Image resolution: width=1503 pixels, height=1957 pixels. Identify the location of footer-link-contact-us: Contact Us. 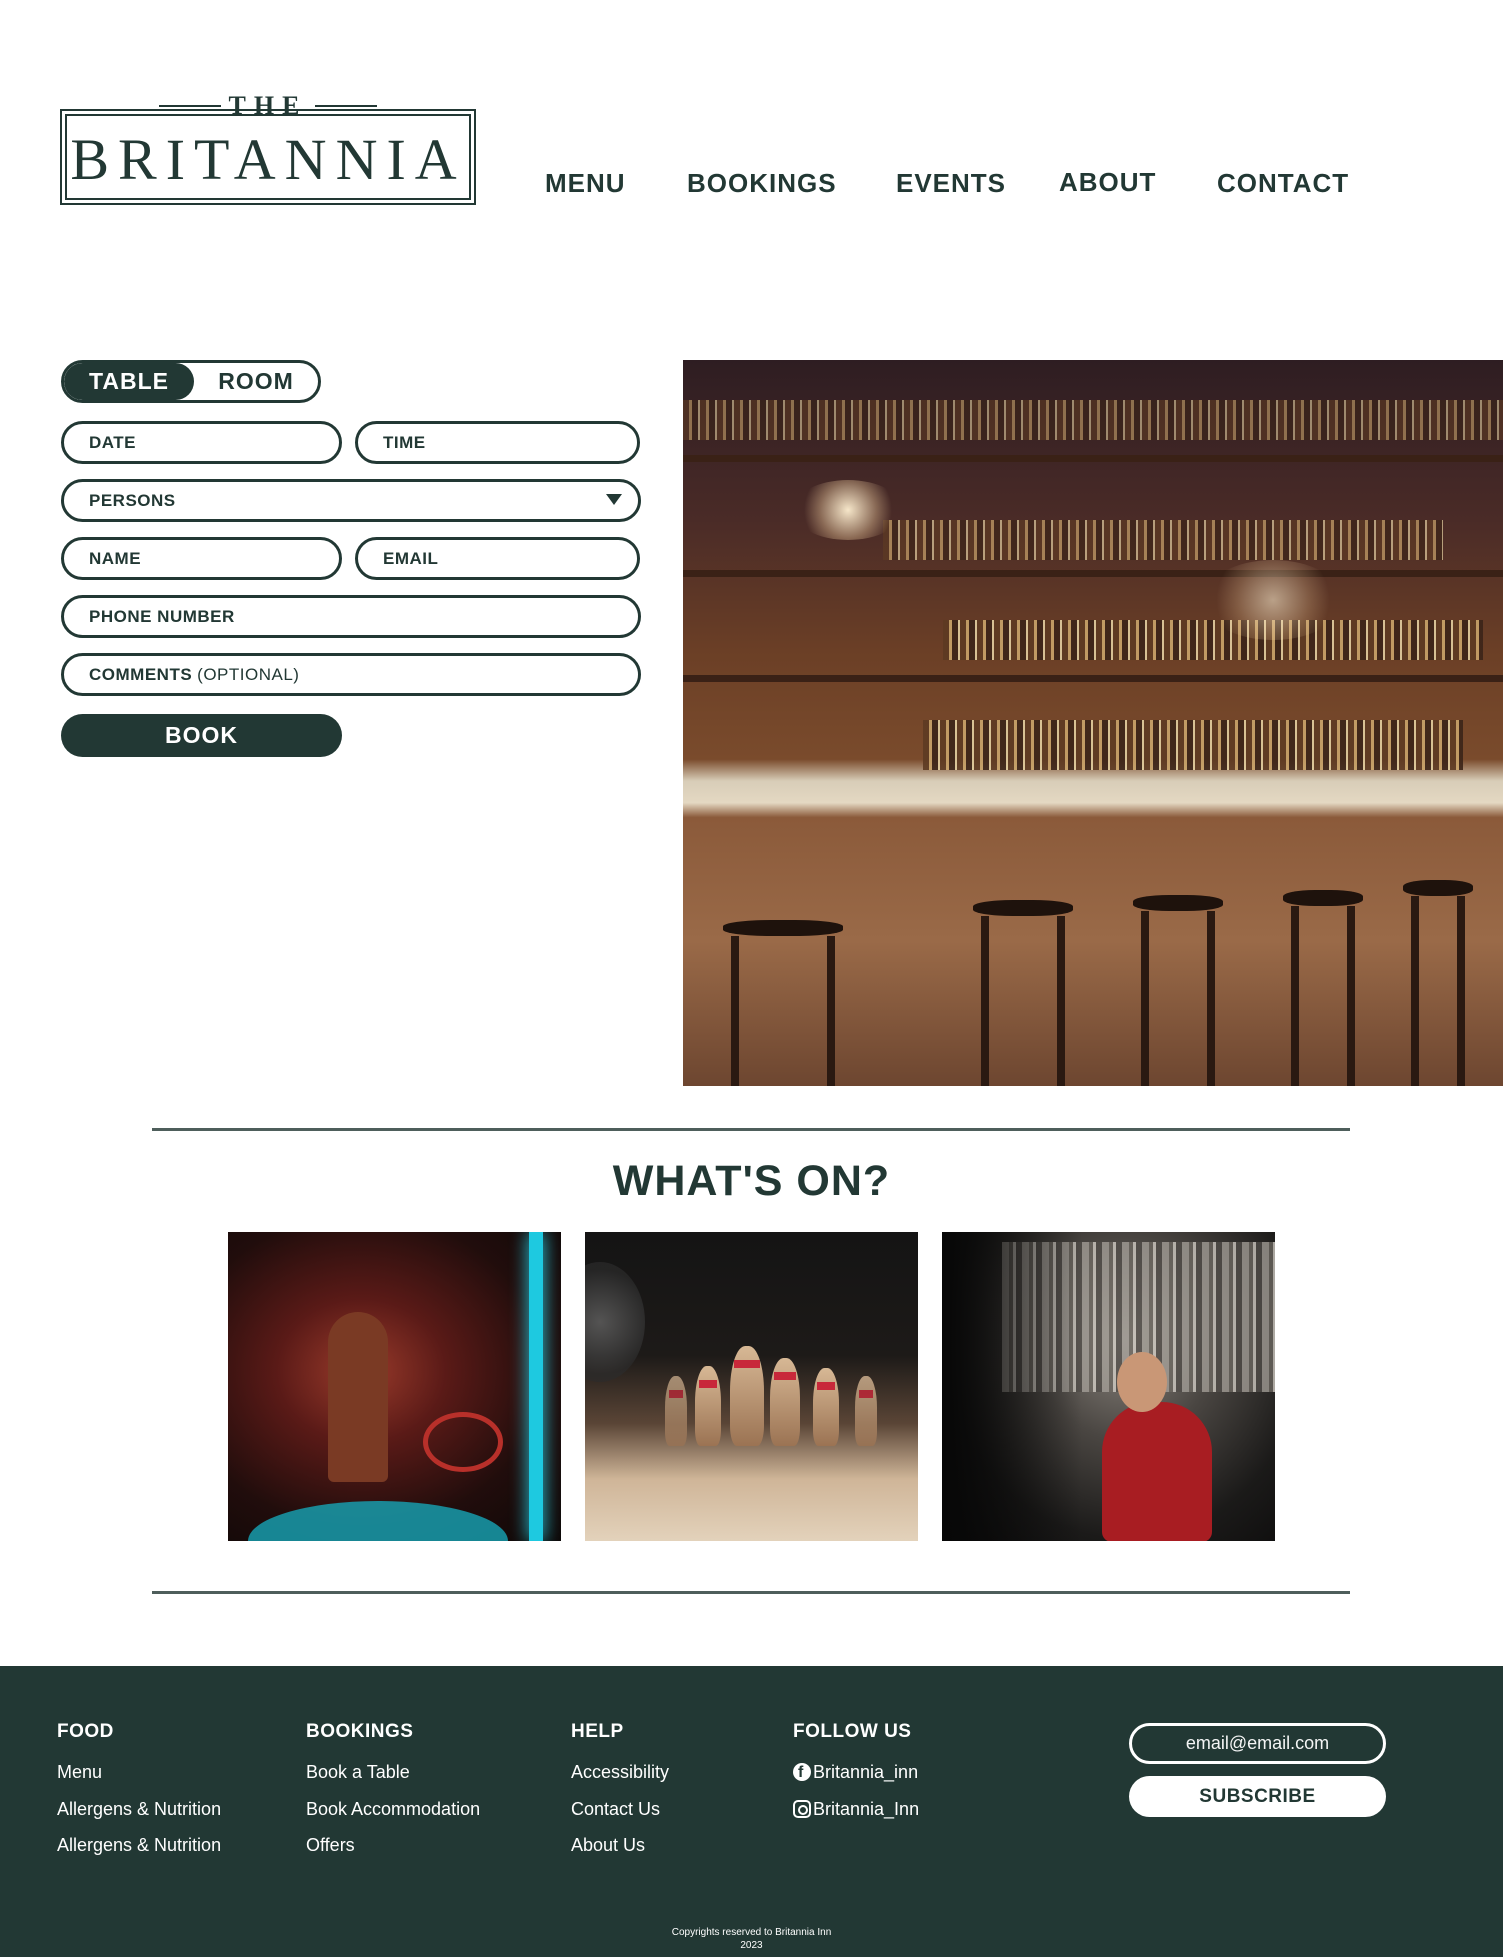
(620, 1809).